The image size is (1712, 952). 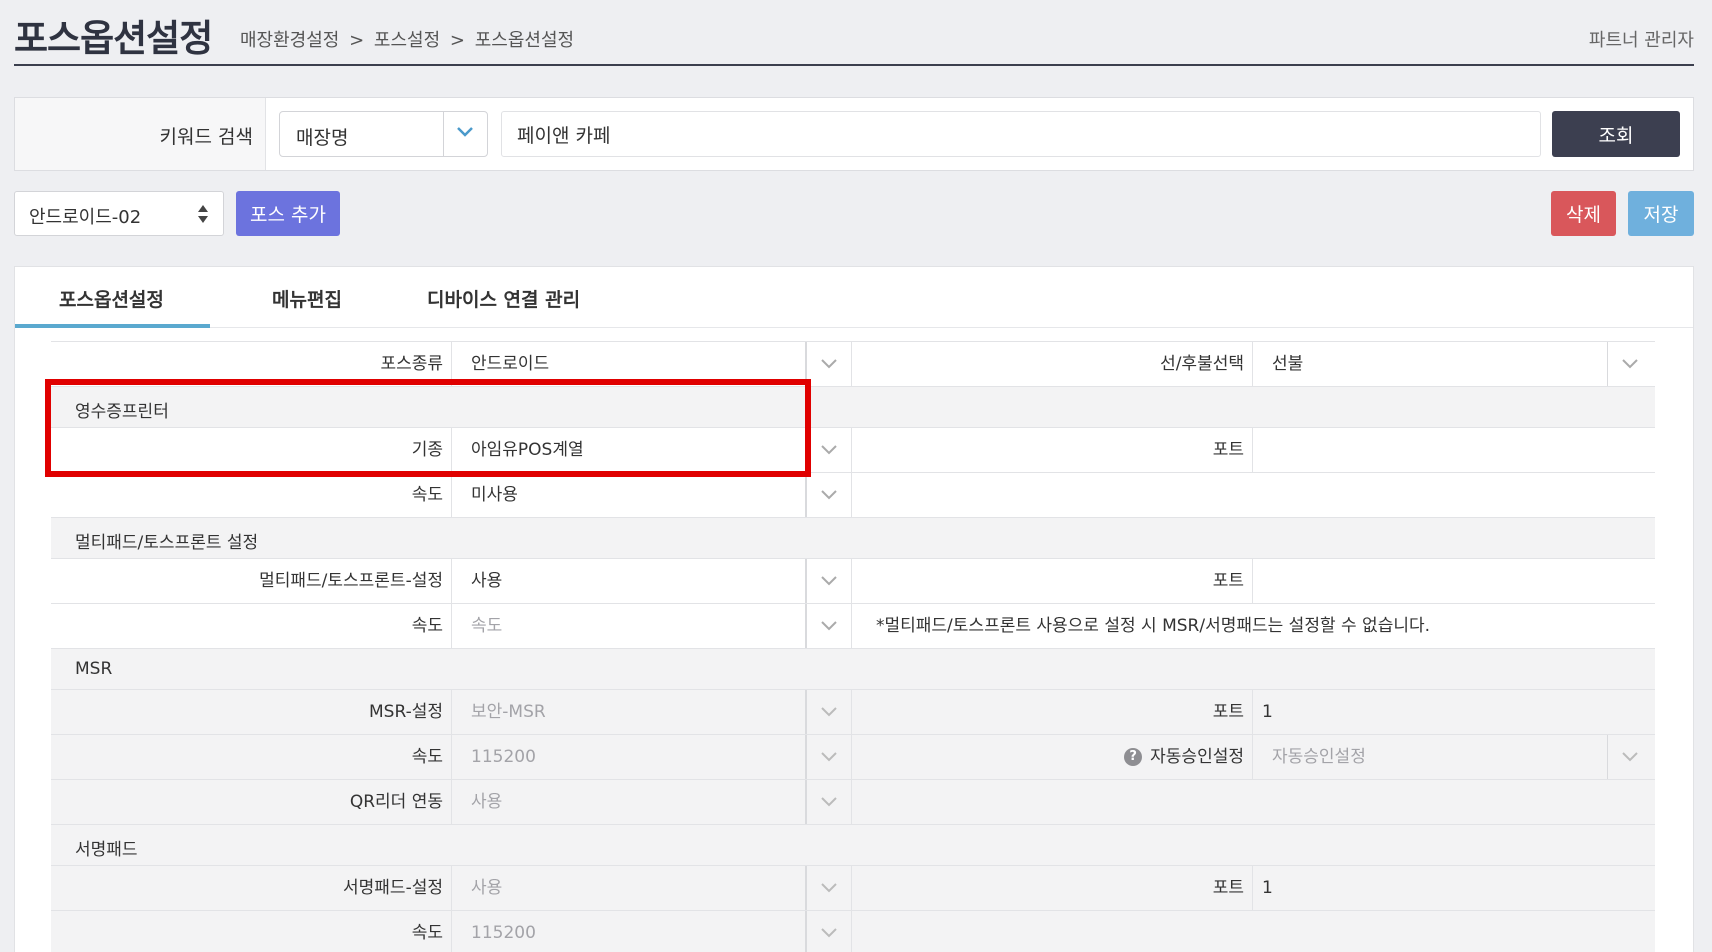 I want to click on search-label: 키워드 검색, so click(x=206, y=137).